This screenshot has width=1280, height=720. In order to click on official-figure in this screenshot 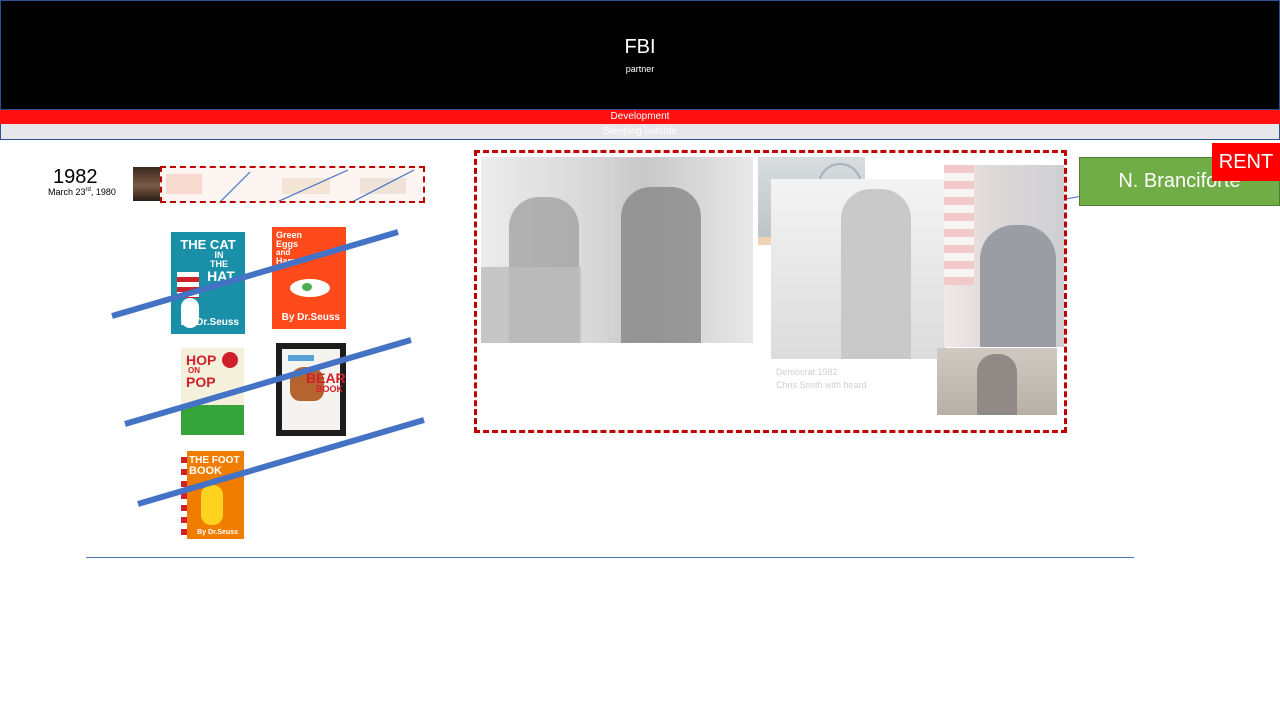, I will do `click(1018, 286)`.